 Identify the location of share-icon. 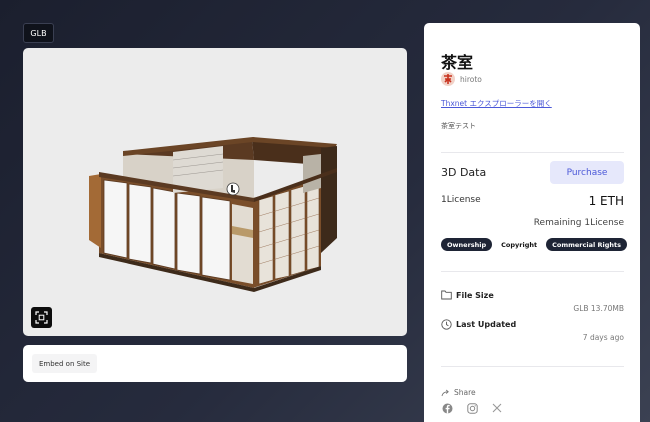
(445, 392).